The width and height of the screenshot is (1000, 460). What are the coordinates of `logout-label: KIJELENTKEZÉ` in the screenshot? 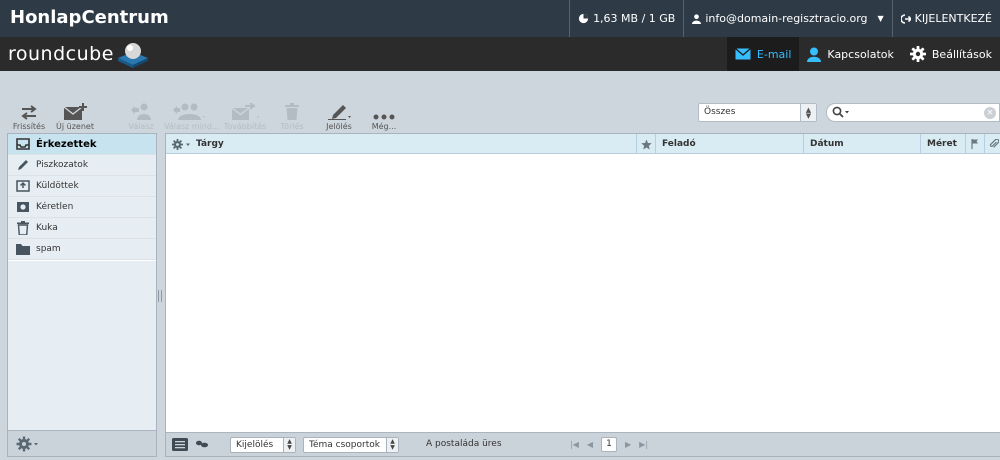 It's located at (953, 18).